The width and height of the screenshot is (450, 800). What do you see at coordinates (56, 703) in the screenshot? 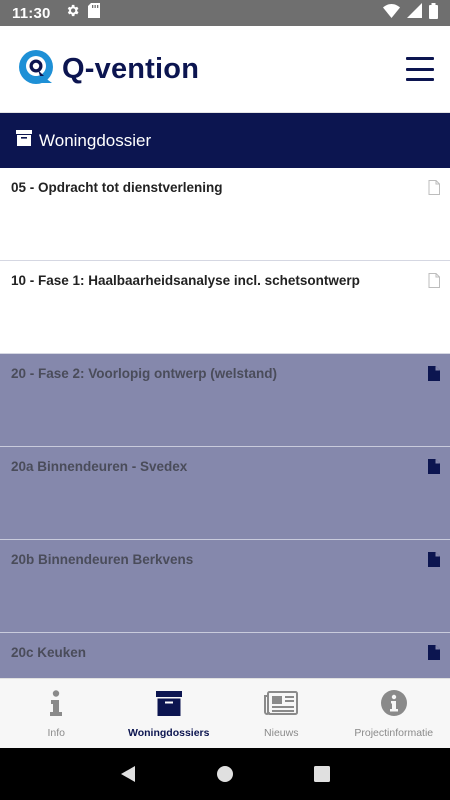
I see `info-i-icon` at bounding box center [56, 703].